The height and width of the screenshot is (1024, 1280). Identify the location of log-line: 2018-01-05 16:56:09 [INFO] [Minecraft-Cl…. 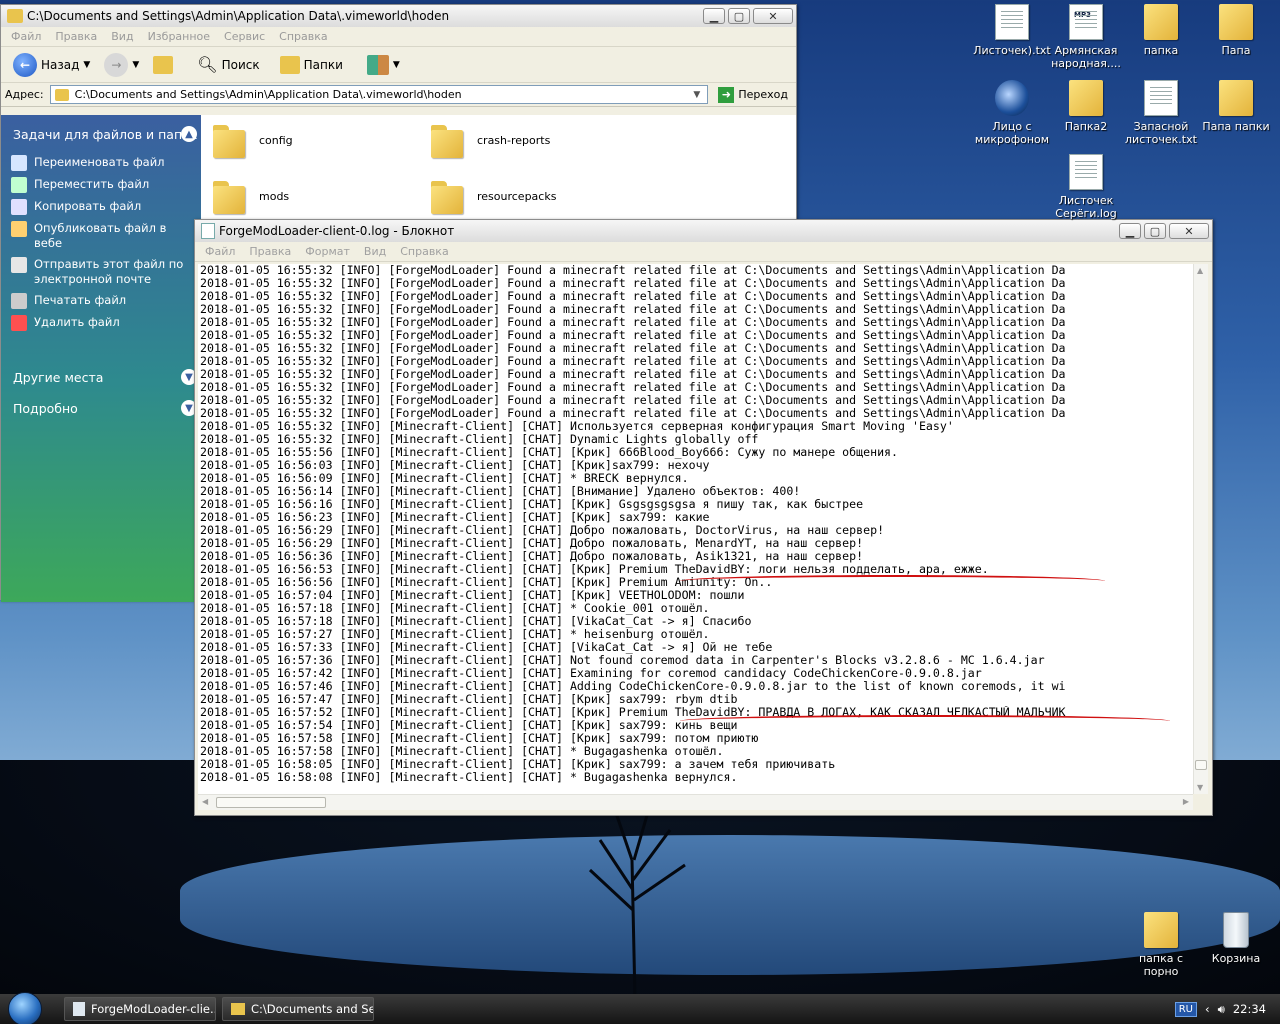
(444, 478).